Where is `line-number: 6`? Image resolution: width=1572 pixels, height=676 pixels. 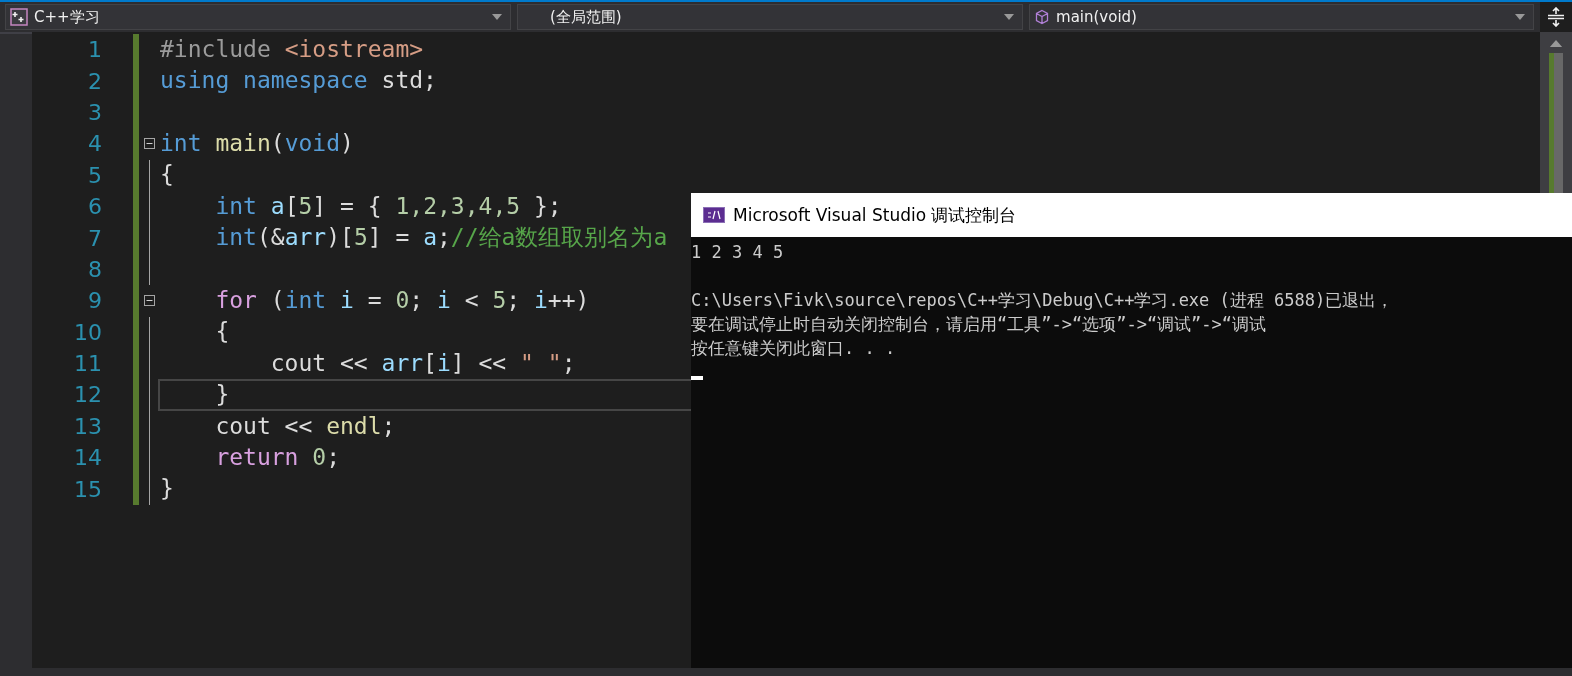
line-number: 6 is located at coordinates (94, 207).